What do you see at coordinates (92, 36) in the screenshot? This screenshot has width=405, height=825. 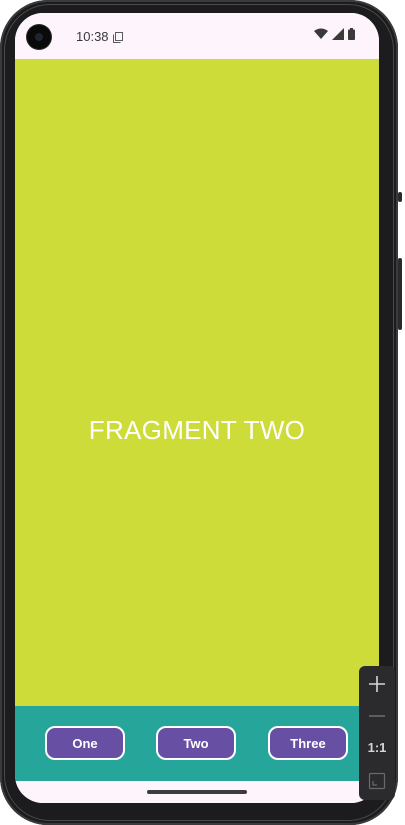 I see `status-time: 10:38` at bounding box center [92, 36].